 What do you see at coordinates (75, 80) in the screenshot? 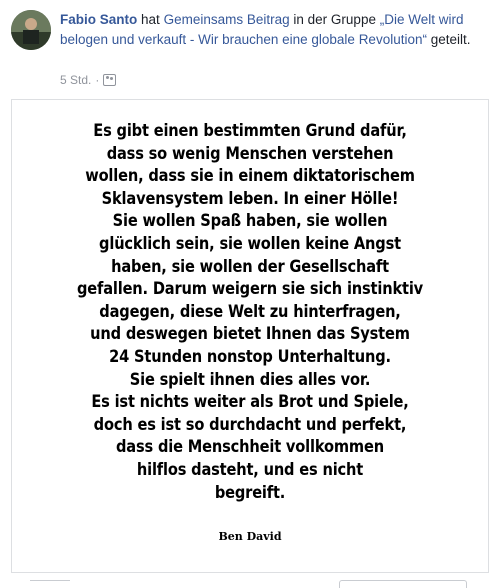
I see `post-timestamp: 5 Std.` at bounding box center [75, 80].